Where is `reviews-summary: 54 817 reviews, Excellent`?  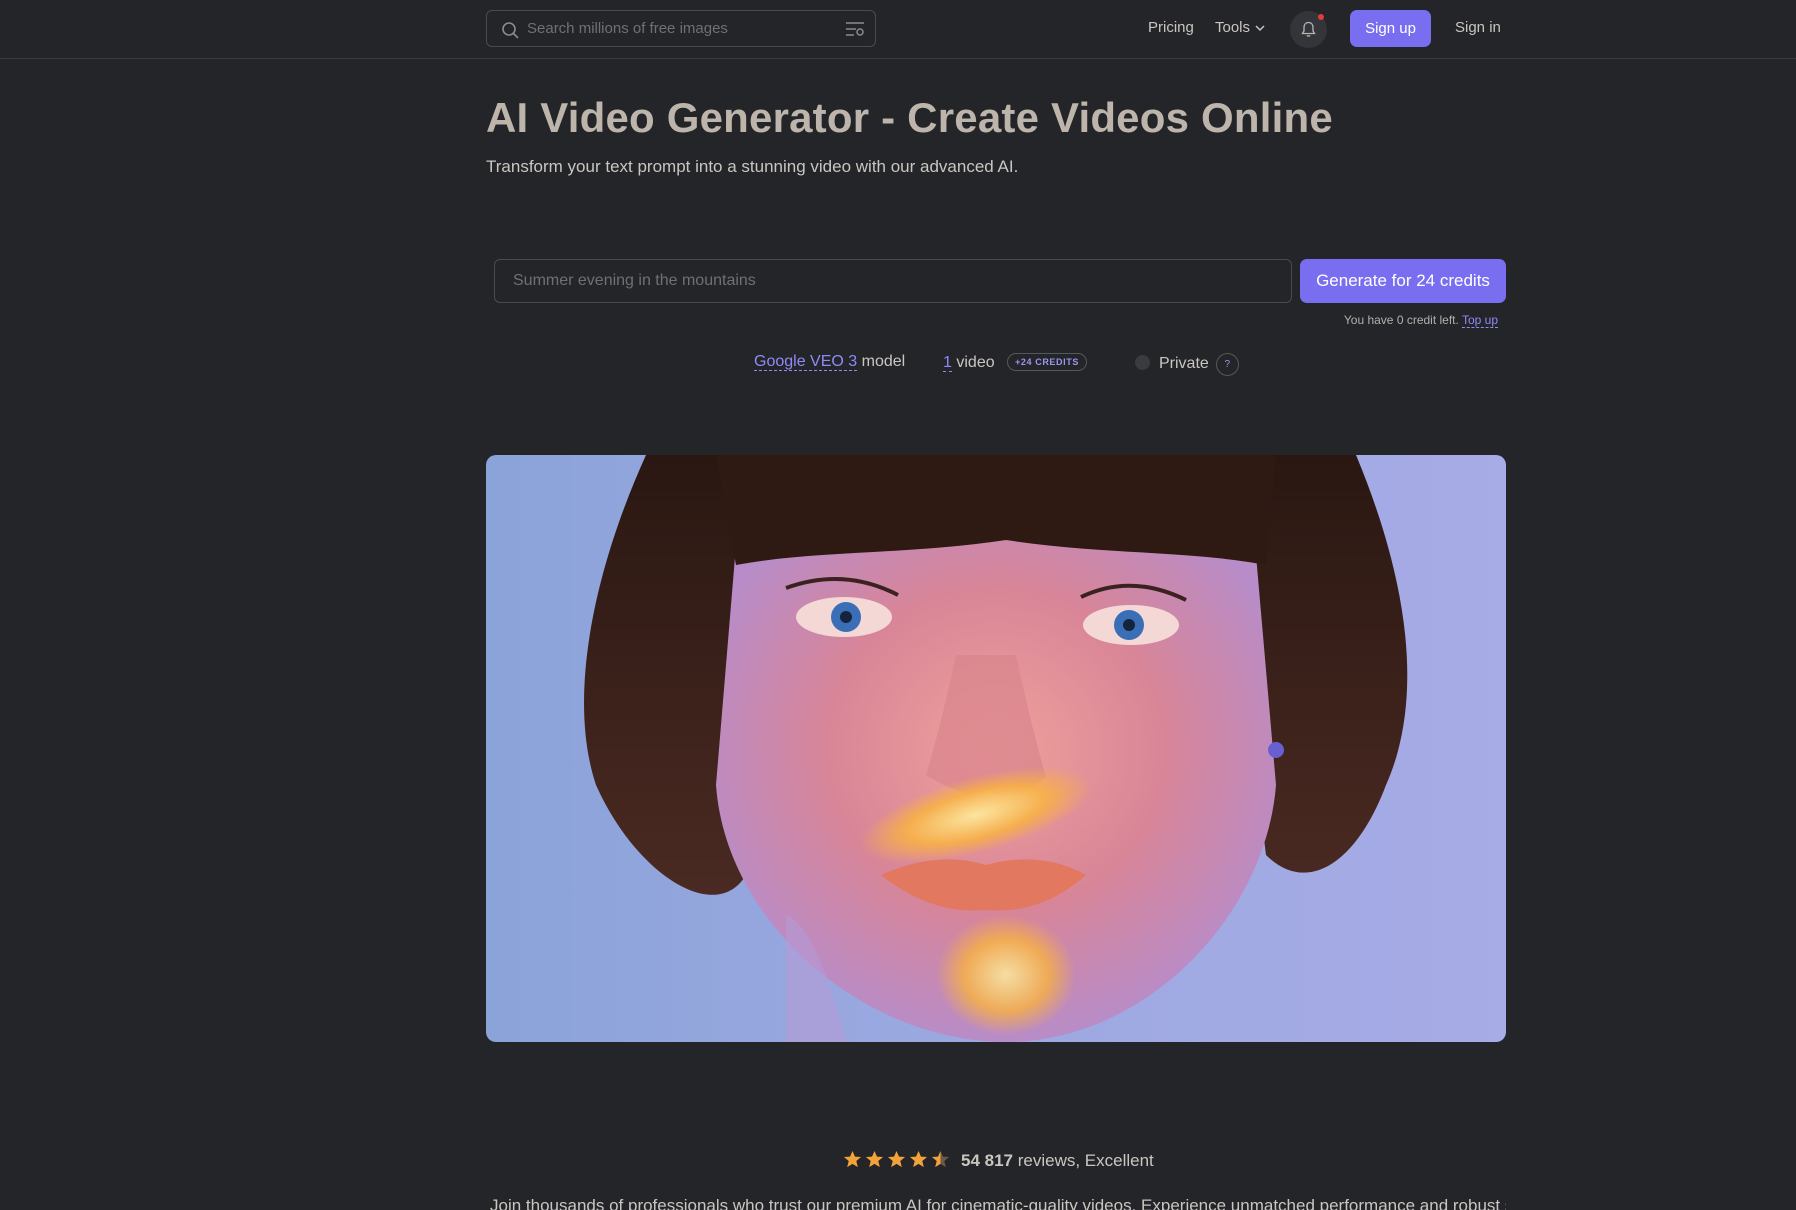
reviews-summary: 54 817 reviews, Excellent is located at coordinates (998, 1162).